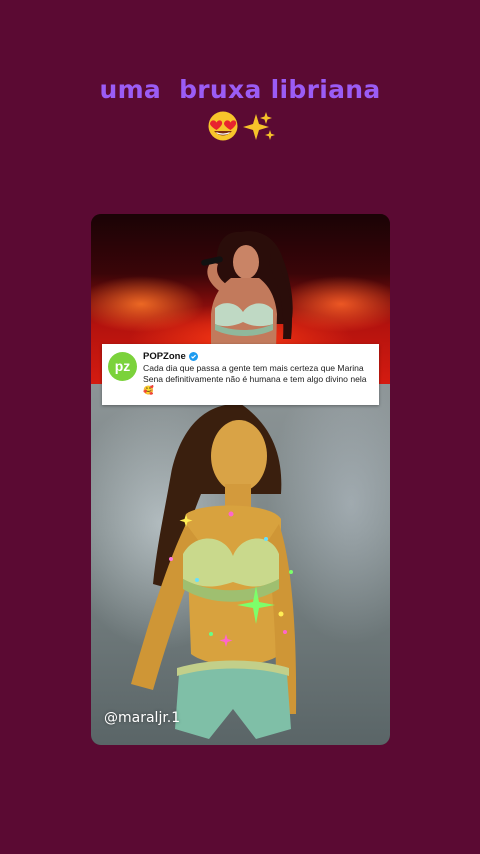 This screenshot has width=480, height=854. I want to click on glitter-sparkles-overlay, so click(231, 579).